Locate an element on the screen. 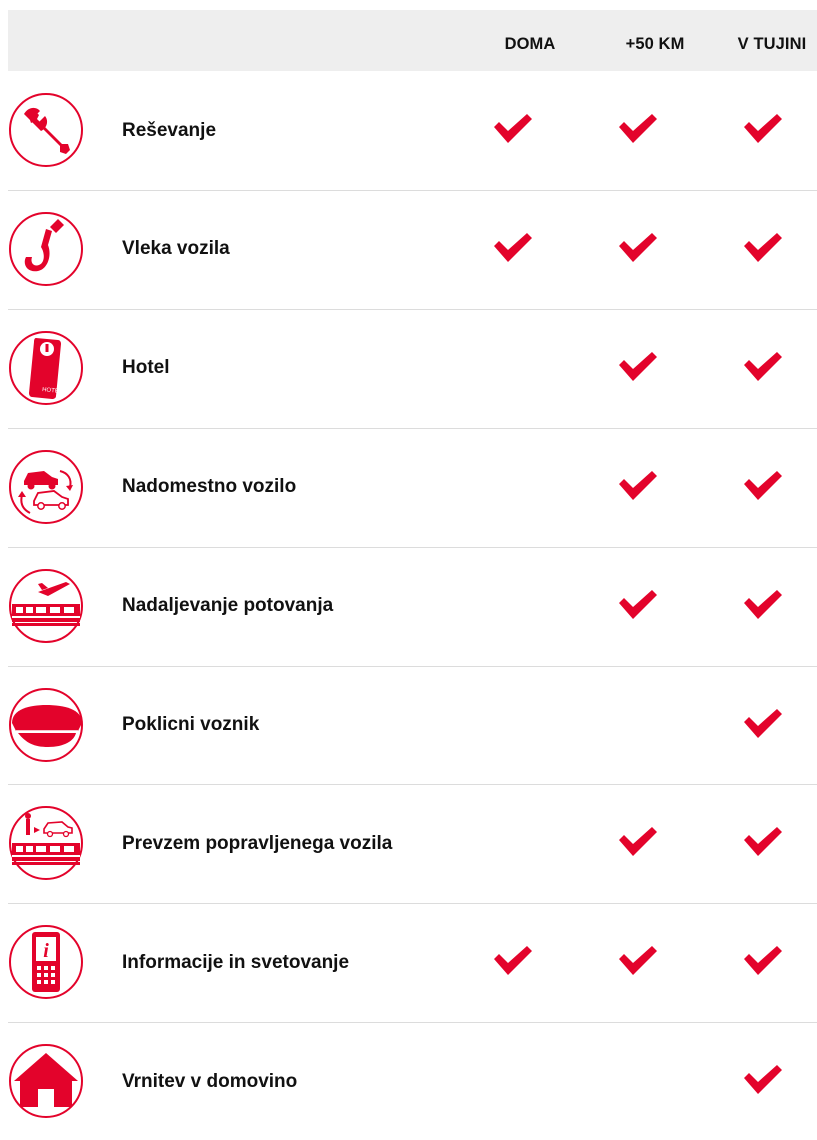 The image size is (817, 1140). service-label: Prevzem popravljenega vozila is located at coordinates (257, 843).